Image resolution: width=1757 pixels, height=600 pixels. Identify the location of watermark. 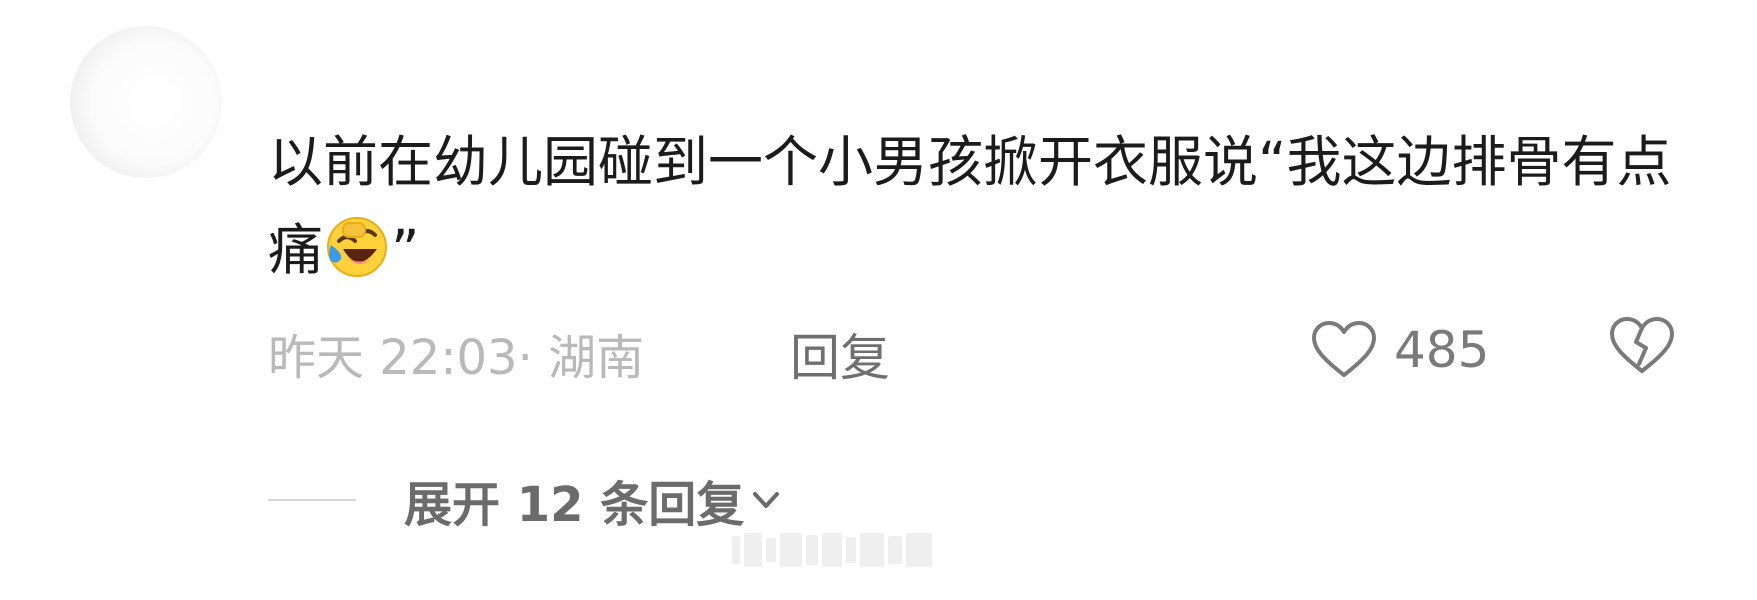
(882, 550).